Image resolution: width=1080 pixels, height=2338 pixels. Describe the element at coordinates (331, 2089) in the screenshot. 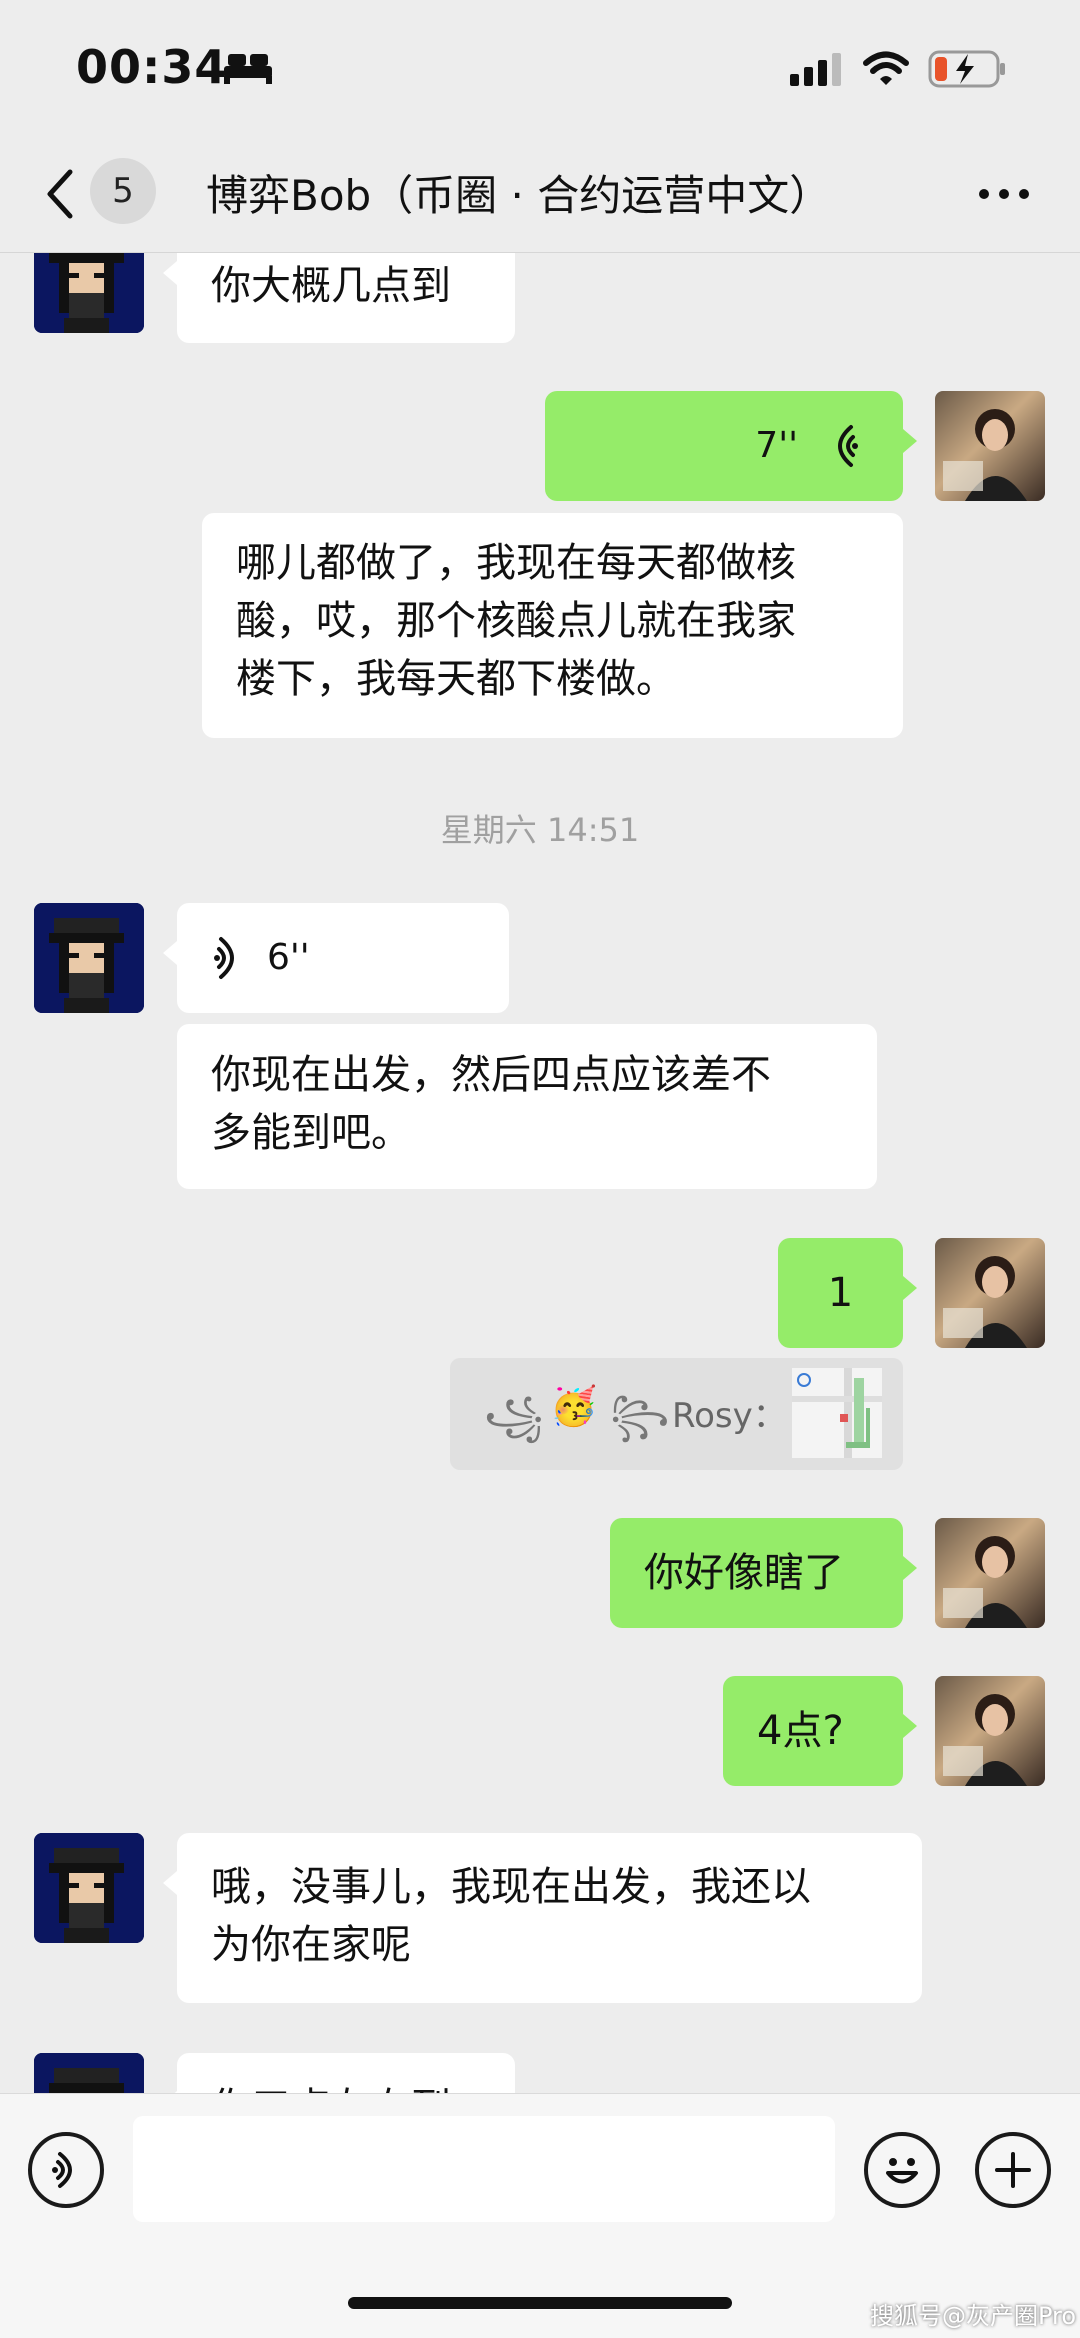

I see `message-text: 你三点左右到` at that location.